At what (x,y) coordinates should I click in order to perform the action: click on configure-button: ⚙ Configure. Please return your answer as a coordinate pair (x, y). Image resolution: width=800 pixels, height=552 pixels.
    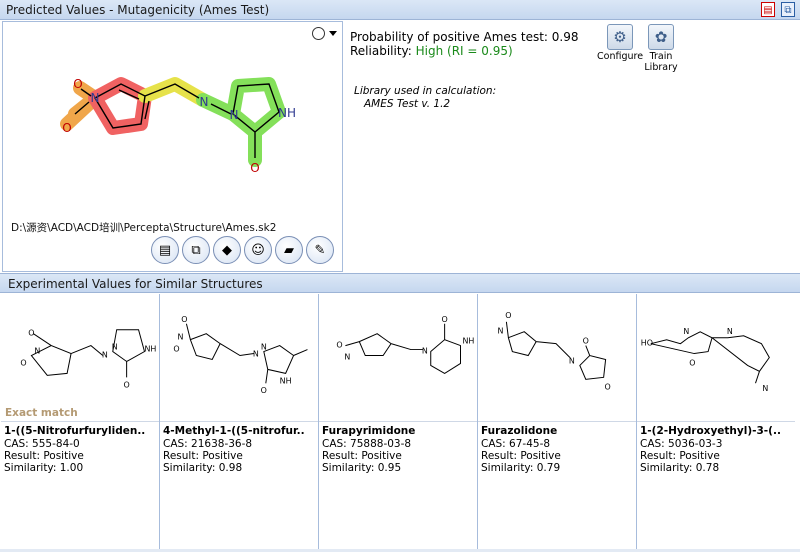
    Looking at the image, I should click on (620, 43).